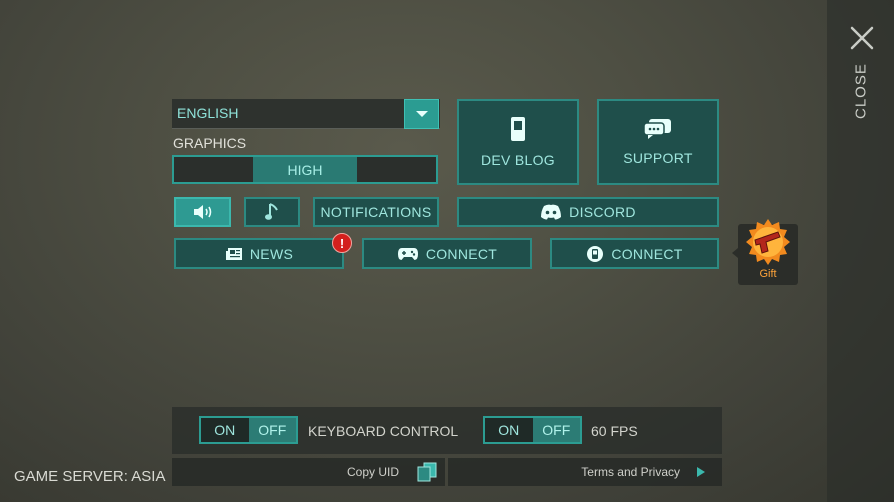 This screenshot has height=502, width=894. Describe the element at coordinates (421, 114) in the screenshot. I see `chevron-down-icon` at that location.